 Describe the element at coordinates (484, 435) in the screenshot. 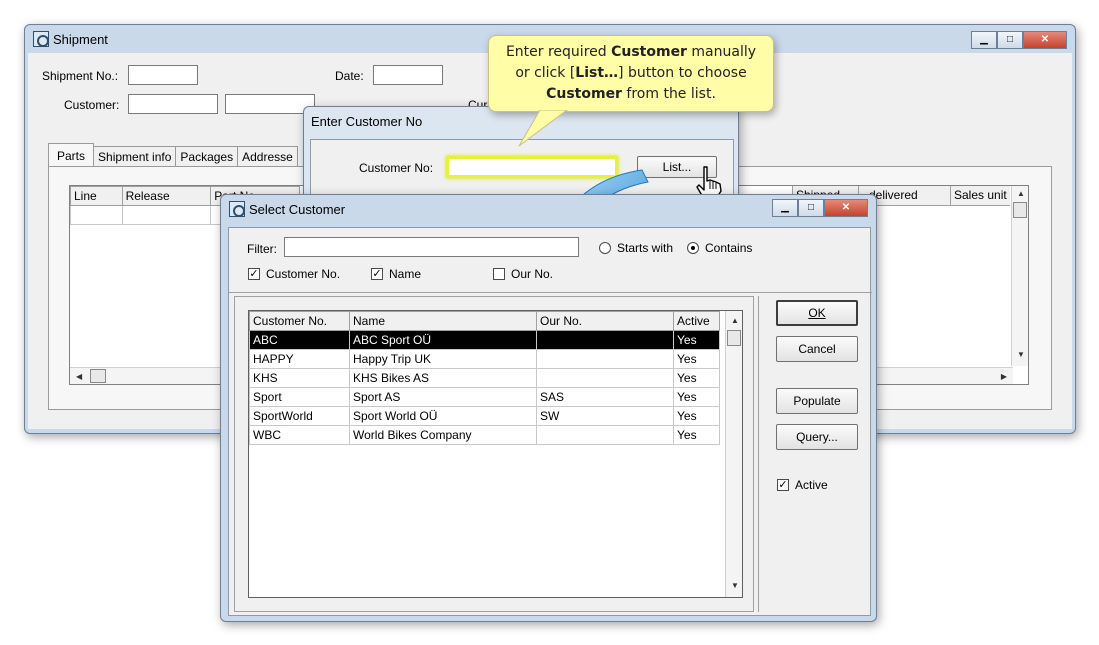

I see `table-row: WBC World Bikes Company Yes` at that location.